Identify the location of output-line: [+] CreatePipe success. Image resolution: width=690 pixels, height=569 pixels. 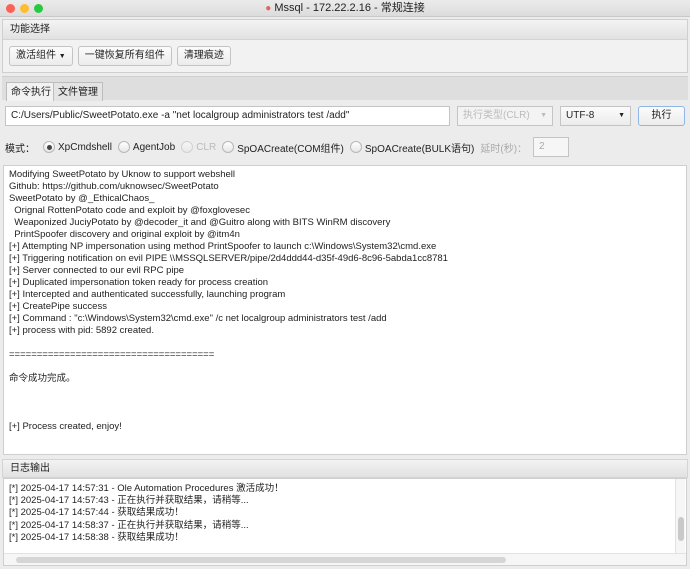
(58, 306).